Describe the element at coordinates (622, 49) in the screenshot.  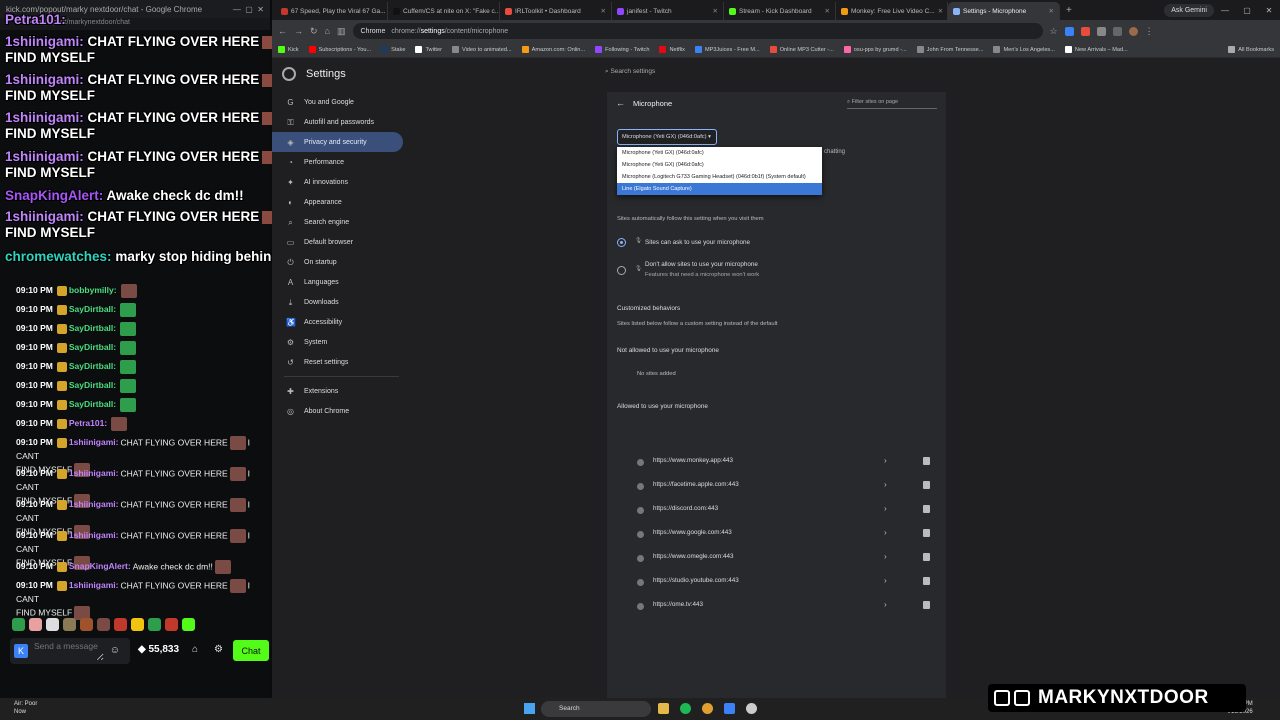
I see `bookmark-item: Following - Twitch` at that location.